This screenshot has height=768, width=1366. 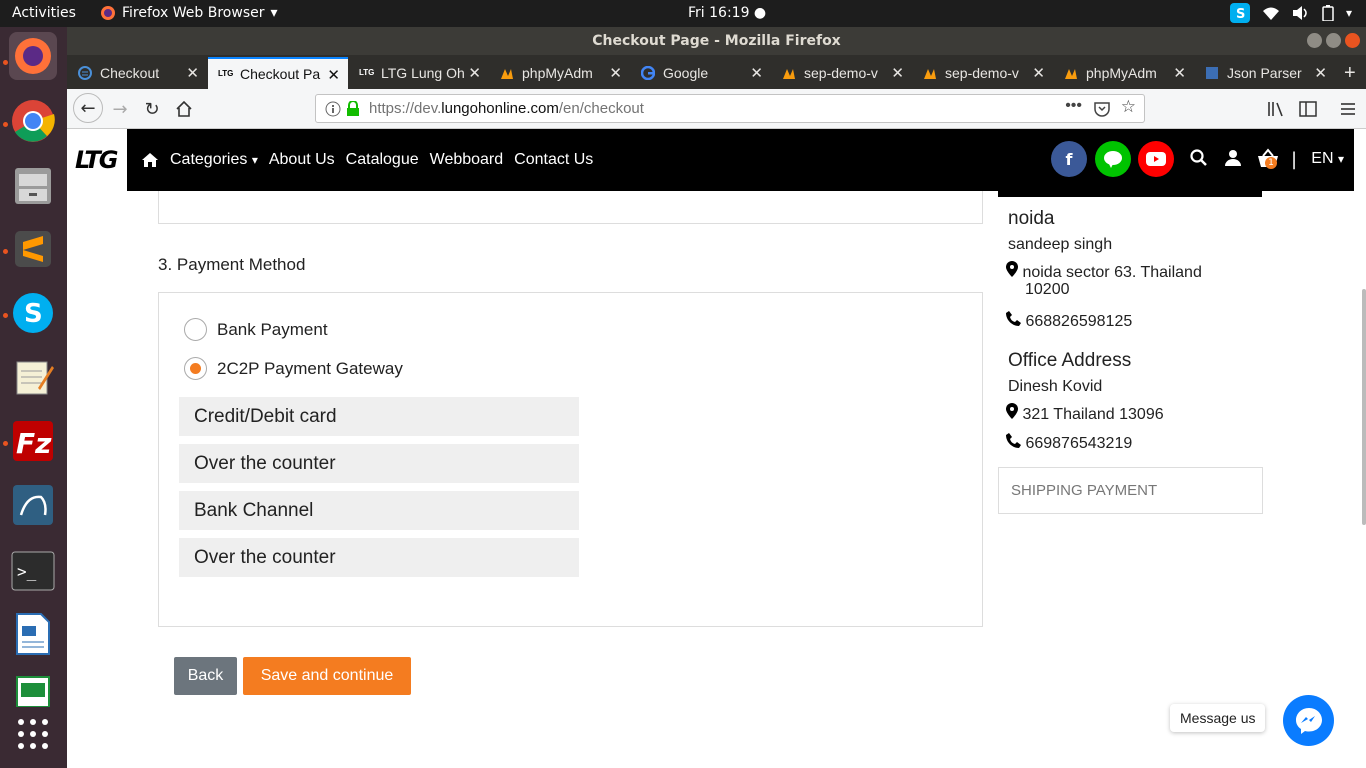 What do you see at coordinates (1265, 73) in the screenshot?
I see `tab-json-parser: Json Parser ✕` at bounding box center [1265, 73].